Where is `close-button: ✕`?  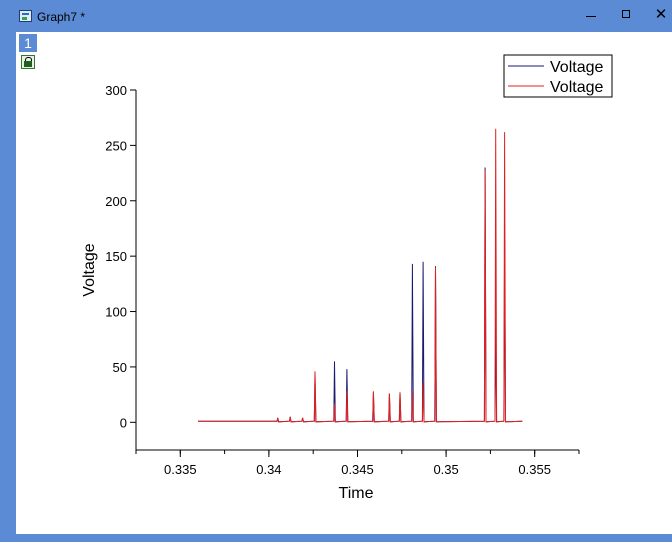
close-button: ✕ is located at coordinates (658, 15).